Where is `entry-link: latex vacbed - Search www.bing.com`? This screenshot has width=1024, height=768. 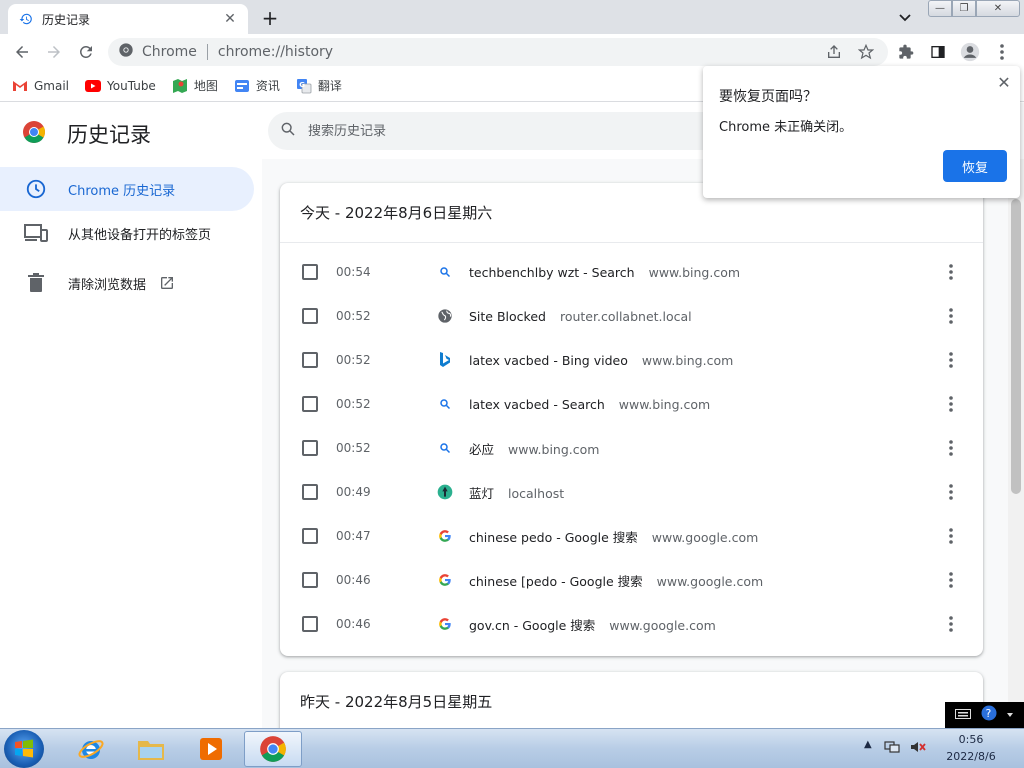
entry-link: latex vacbed - Search www.bing.com is located at coordinates (589, 404).